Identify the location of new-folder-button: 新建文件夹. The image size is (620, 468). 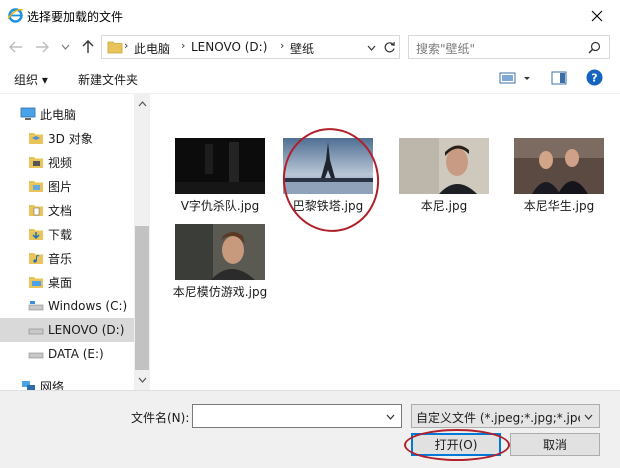
(108, 79).